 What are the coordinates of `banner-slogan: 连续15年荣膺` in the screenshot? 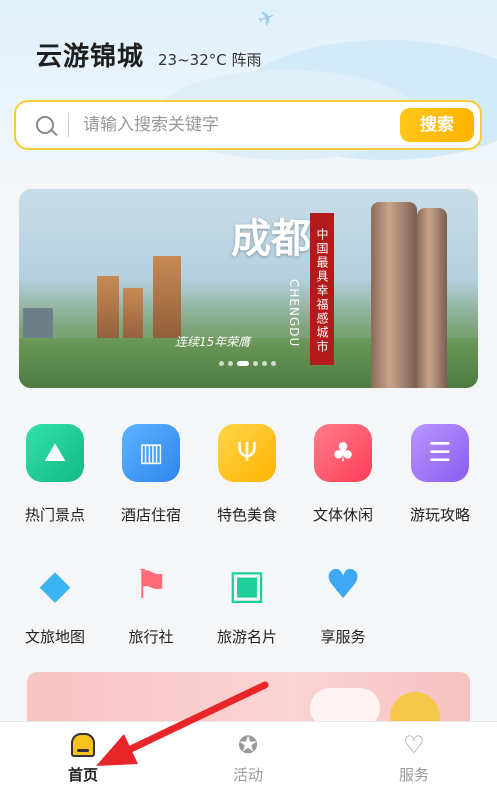 It's located at (213, 342).